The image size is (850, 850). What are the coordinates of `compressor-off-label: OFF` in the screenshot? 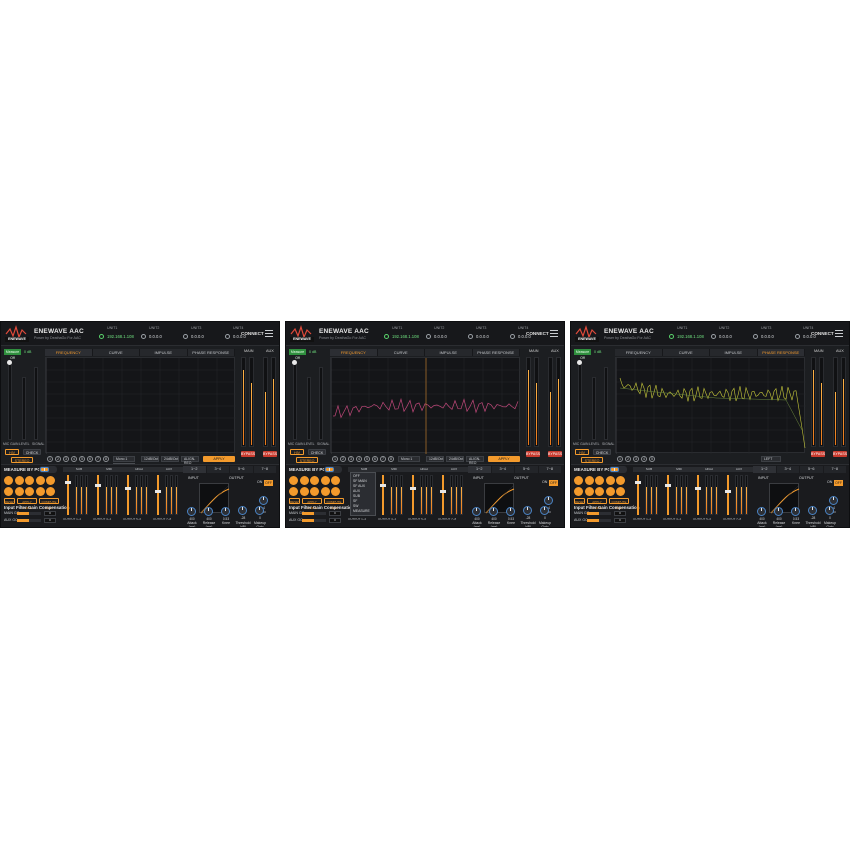 It's located at (553, 483).